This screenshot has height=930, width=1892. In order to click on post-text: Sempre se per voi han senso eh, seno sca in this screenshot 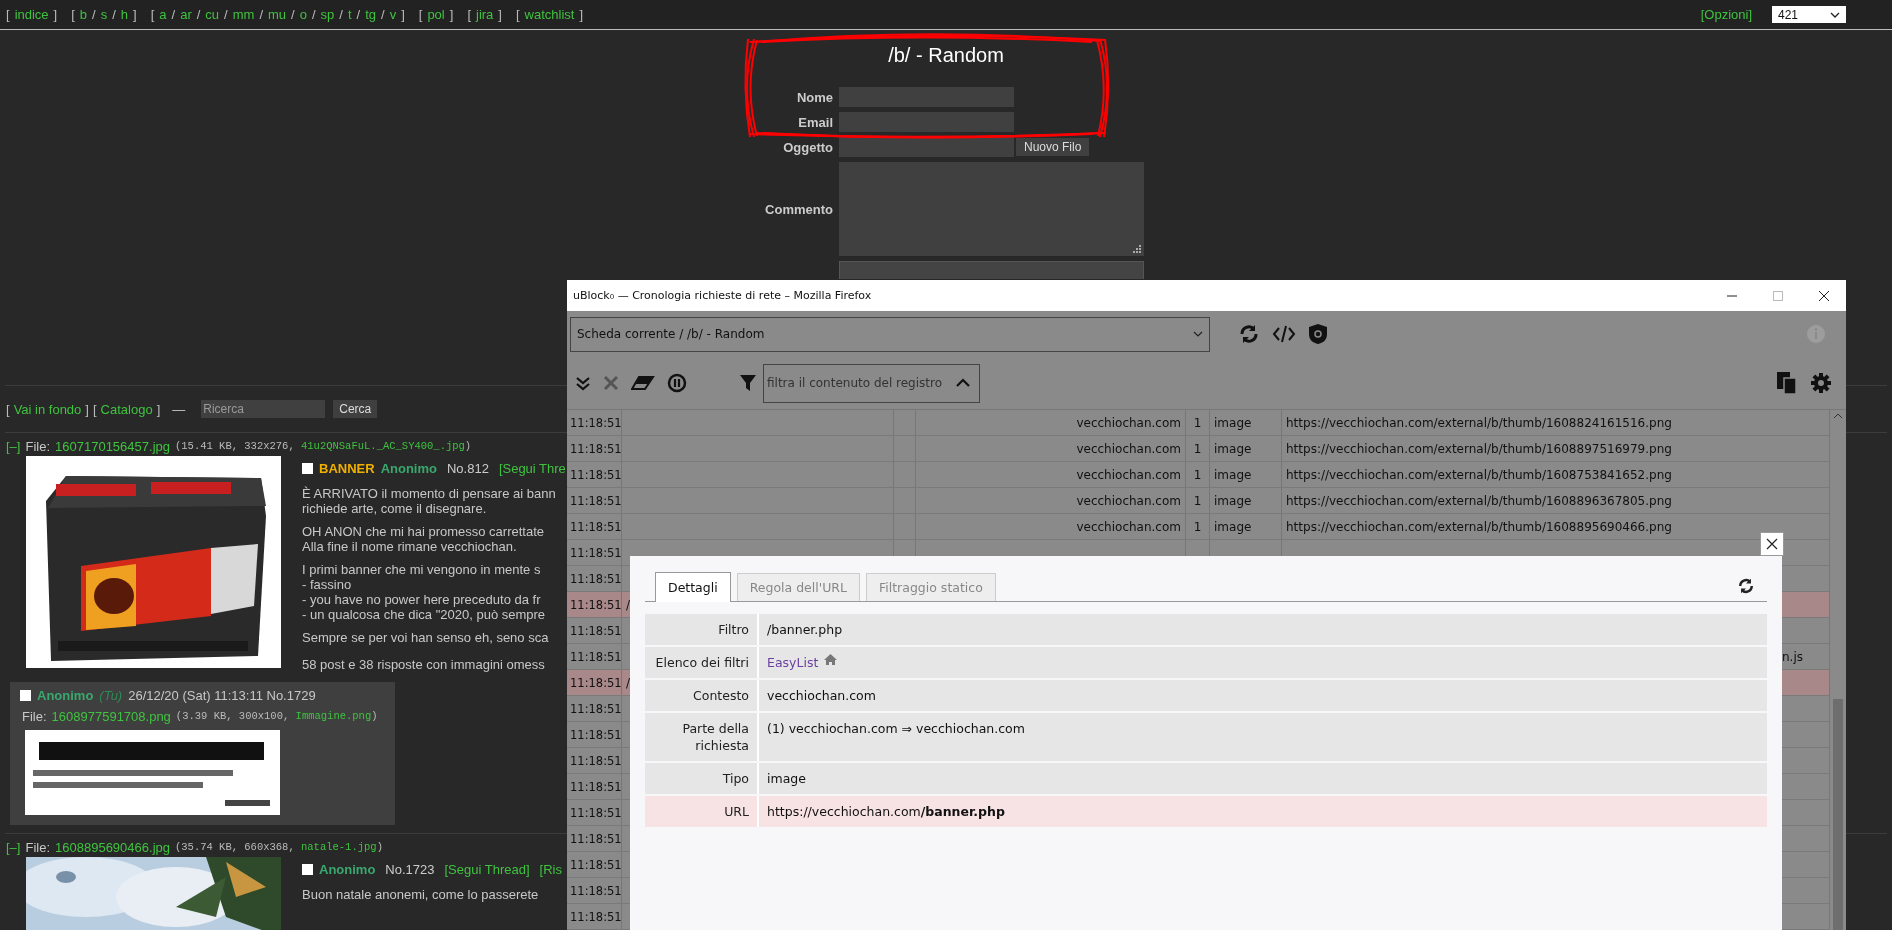, I will do `click(426, 637)`.